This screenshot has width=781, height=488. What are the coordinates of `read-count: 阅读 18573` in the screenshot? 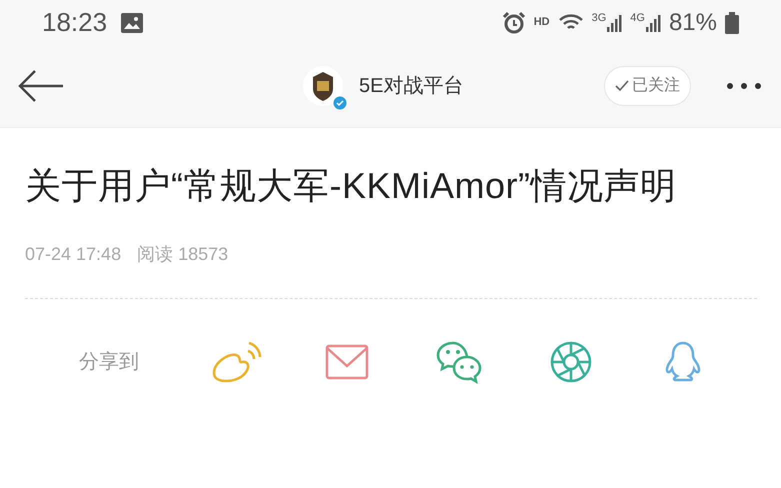 It's located at (182, 254).